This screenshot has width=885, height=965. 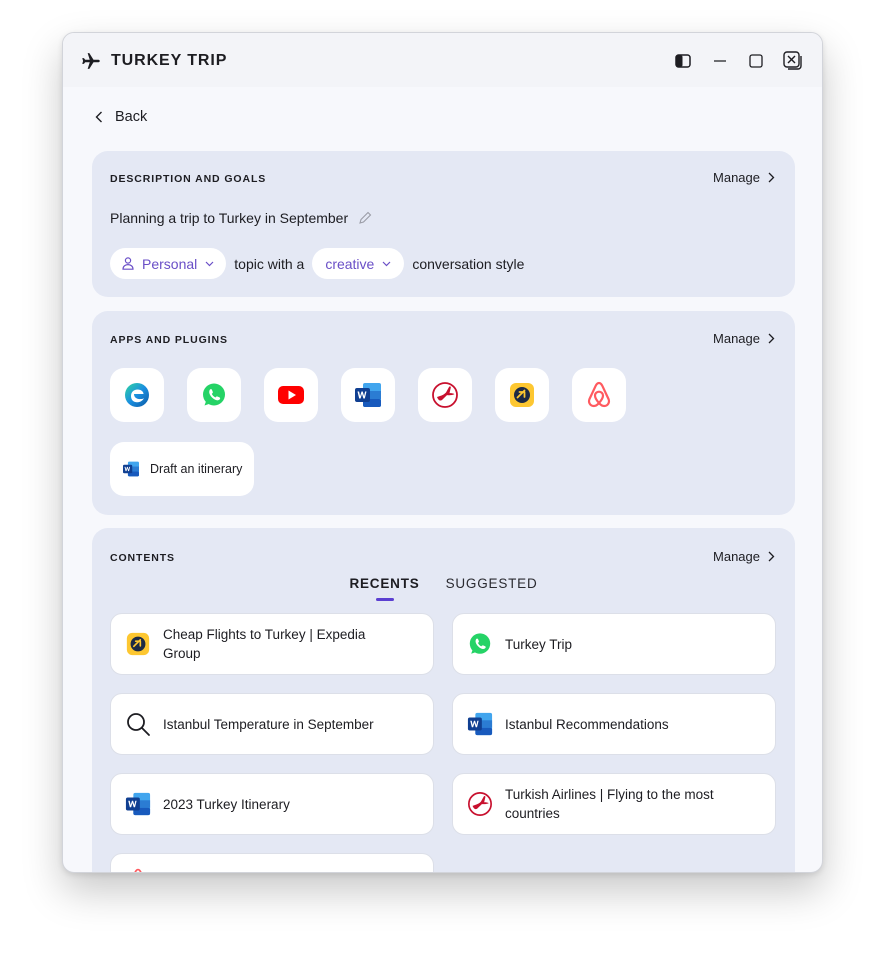 I want to click on content-item: Istanbul Temperature in September, so click(x=272, y=724).